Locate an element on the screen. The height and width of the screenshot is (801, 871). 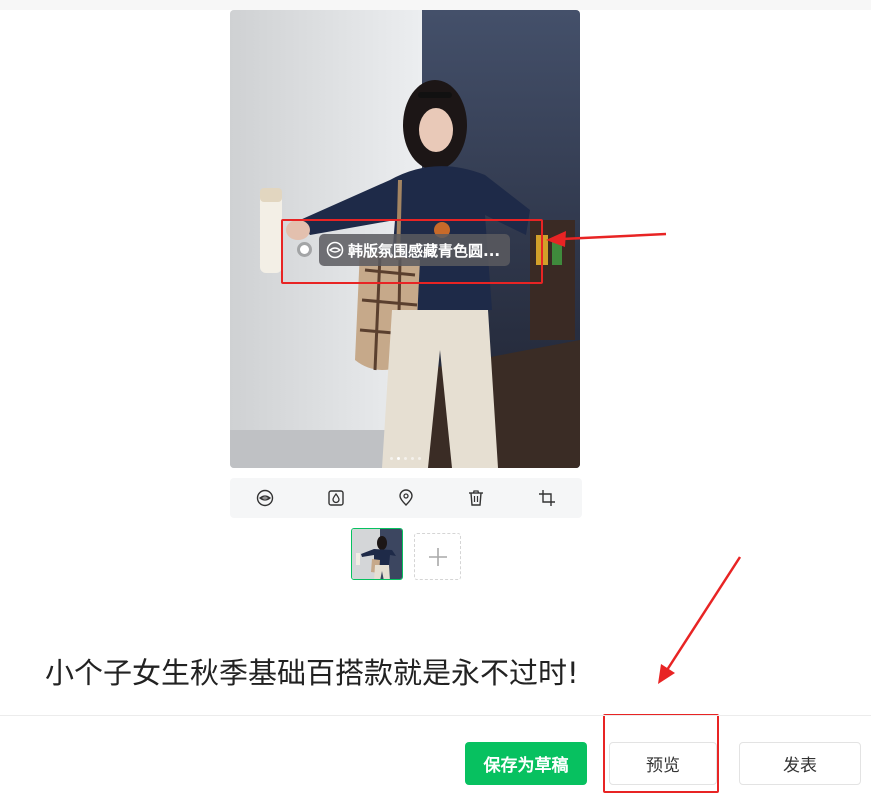
lips-tag-icon is located at coordinates (265, 498).